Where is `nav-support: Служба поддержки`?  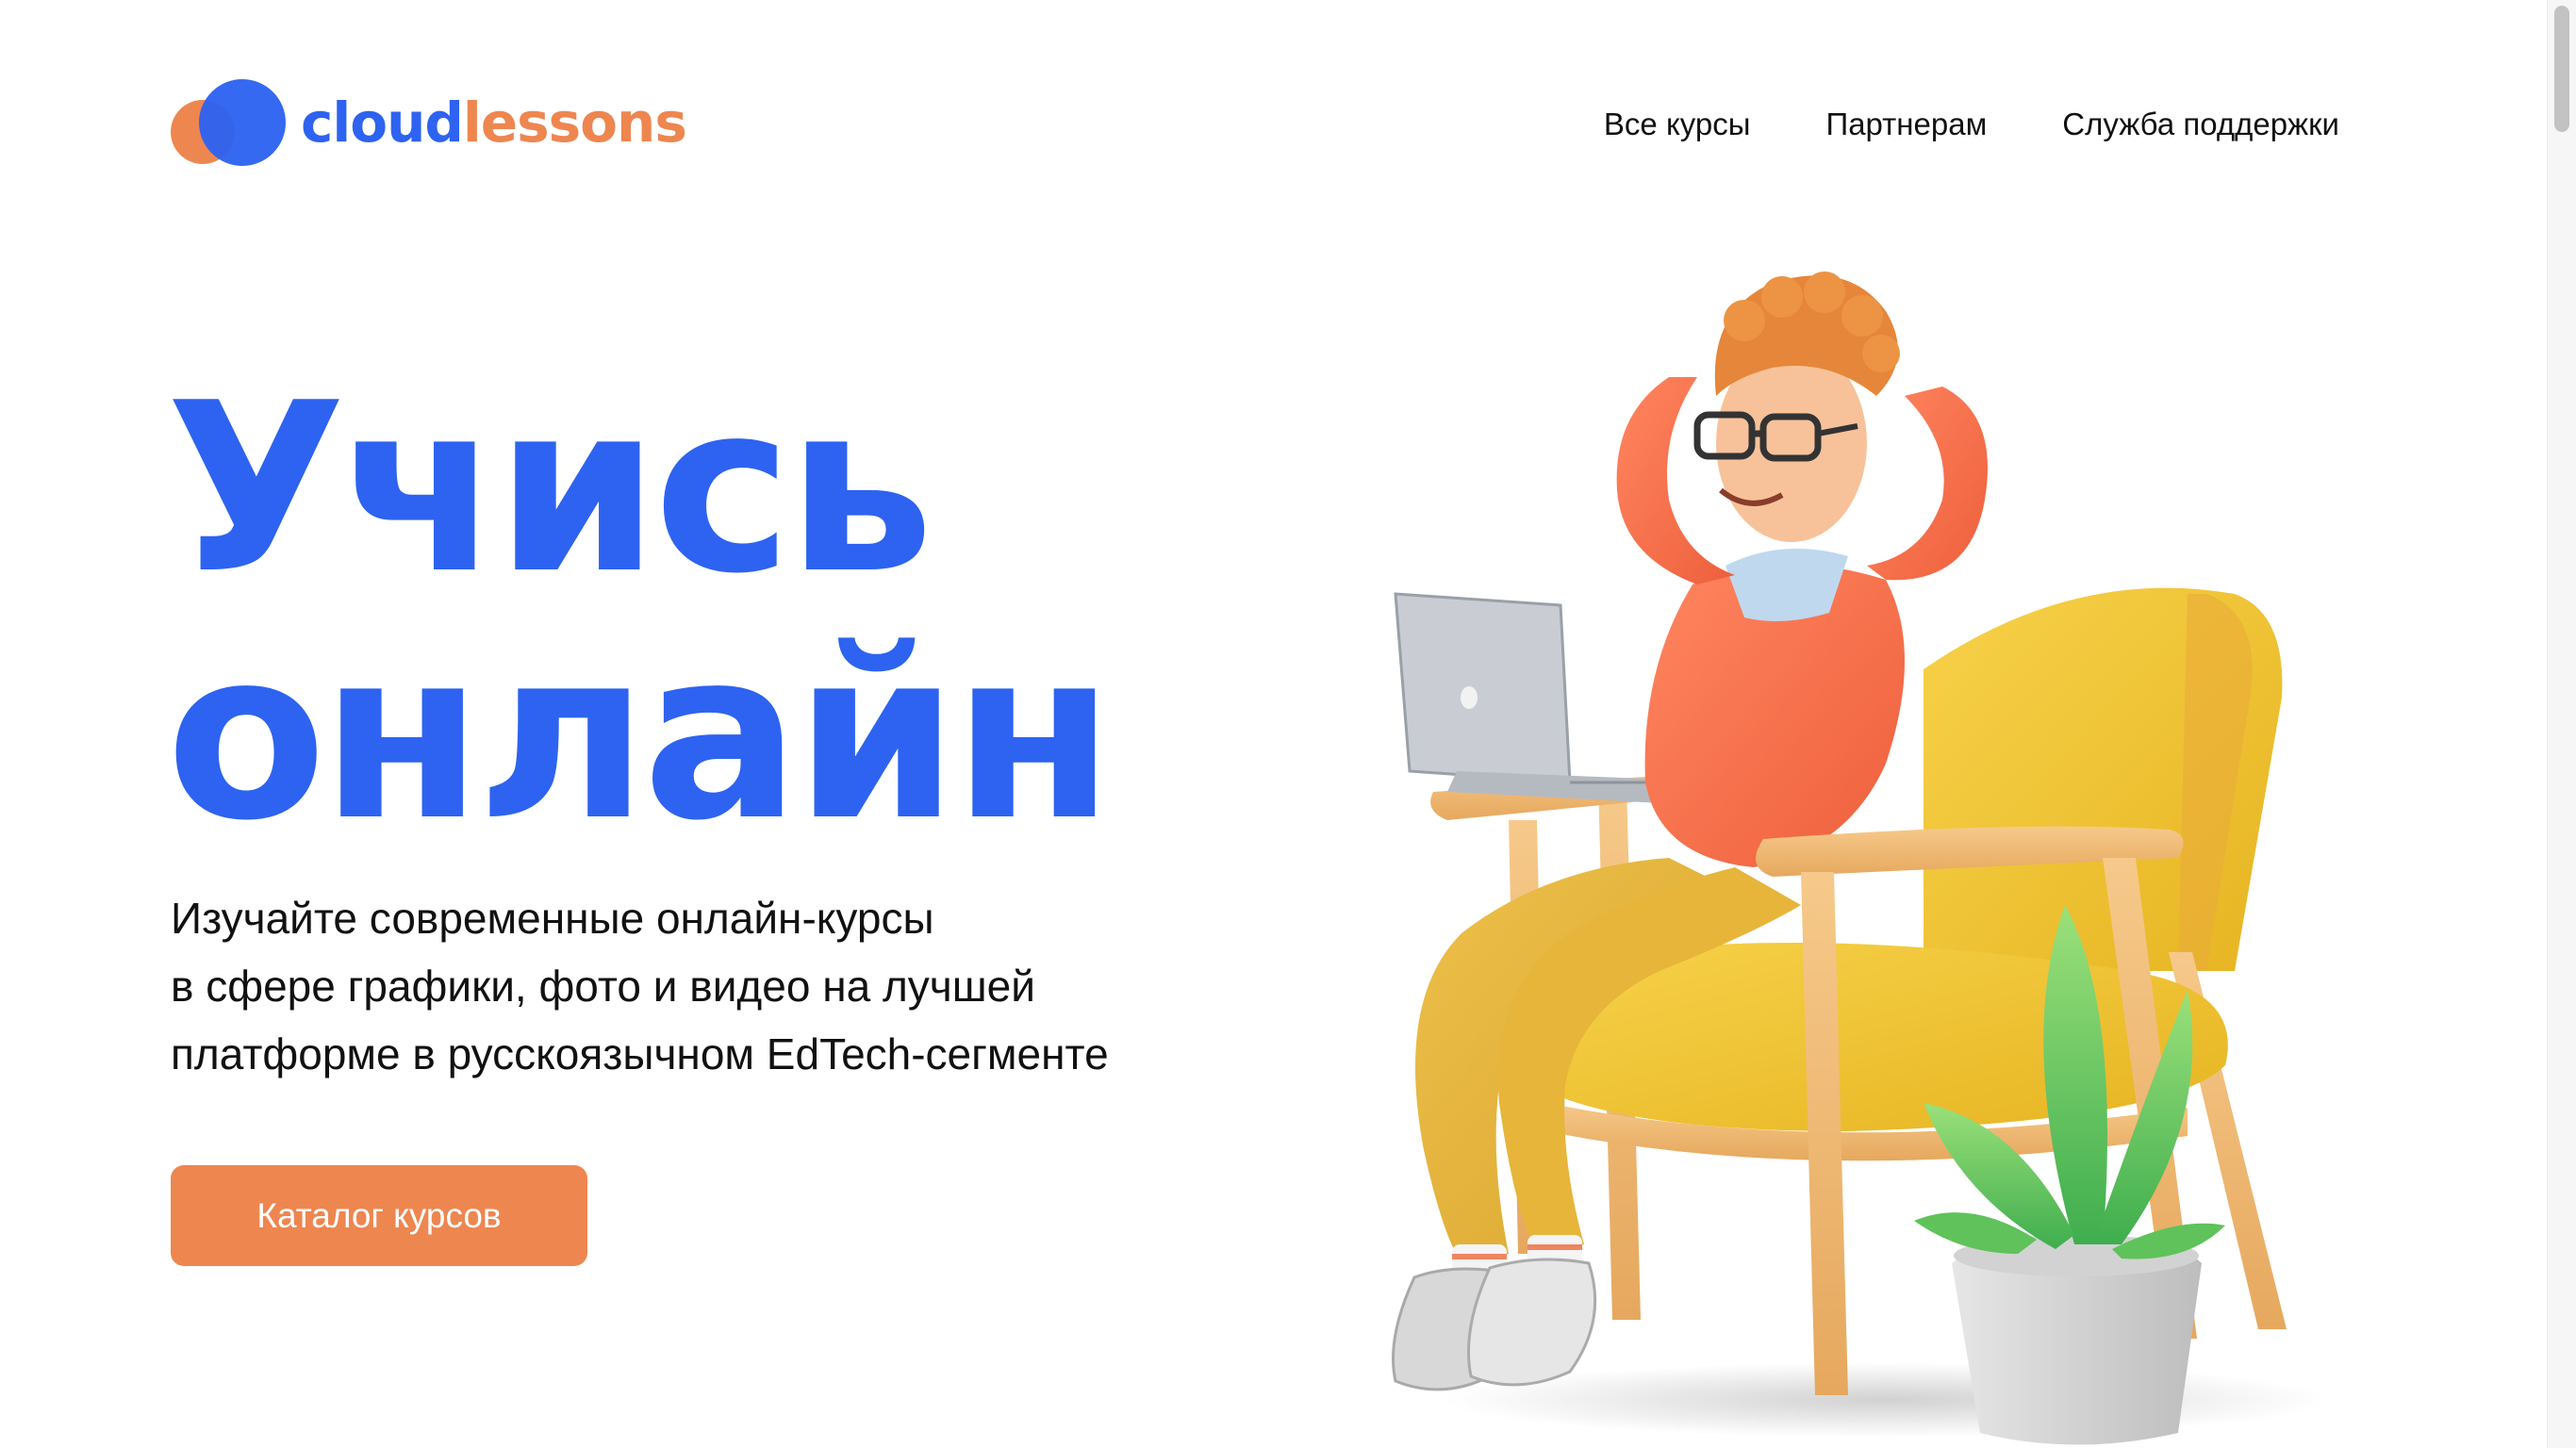 nav-support: Служба поддержки is located at coordinates (2200, 125).